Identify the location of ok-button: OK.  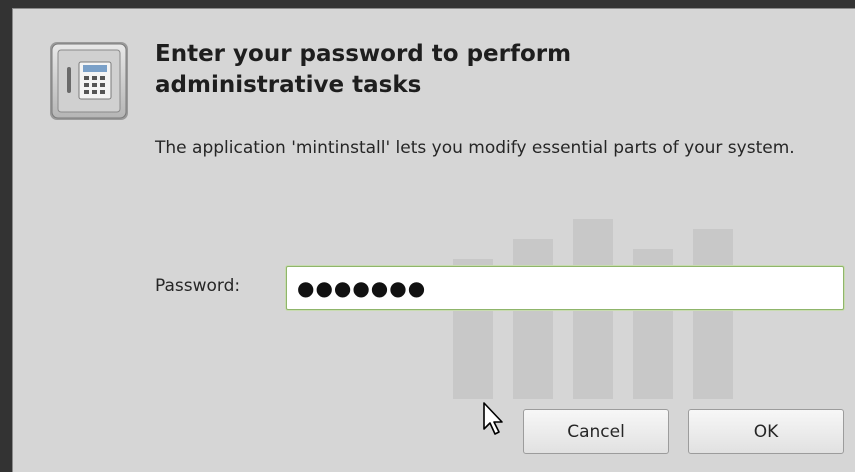
(766, 431).